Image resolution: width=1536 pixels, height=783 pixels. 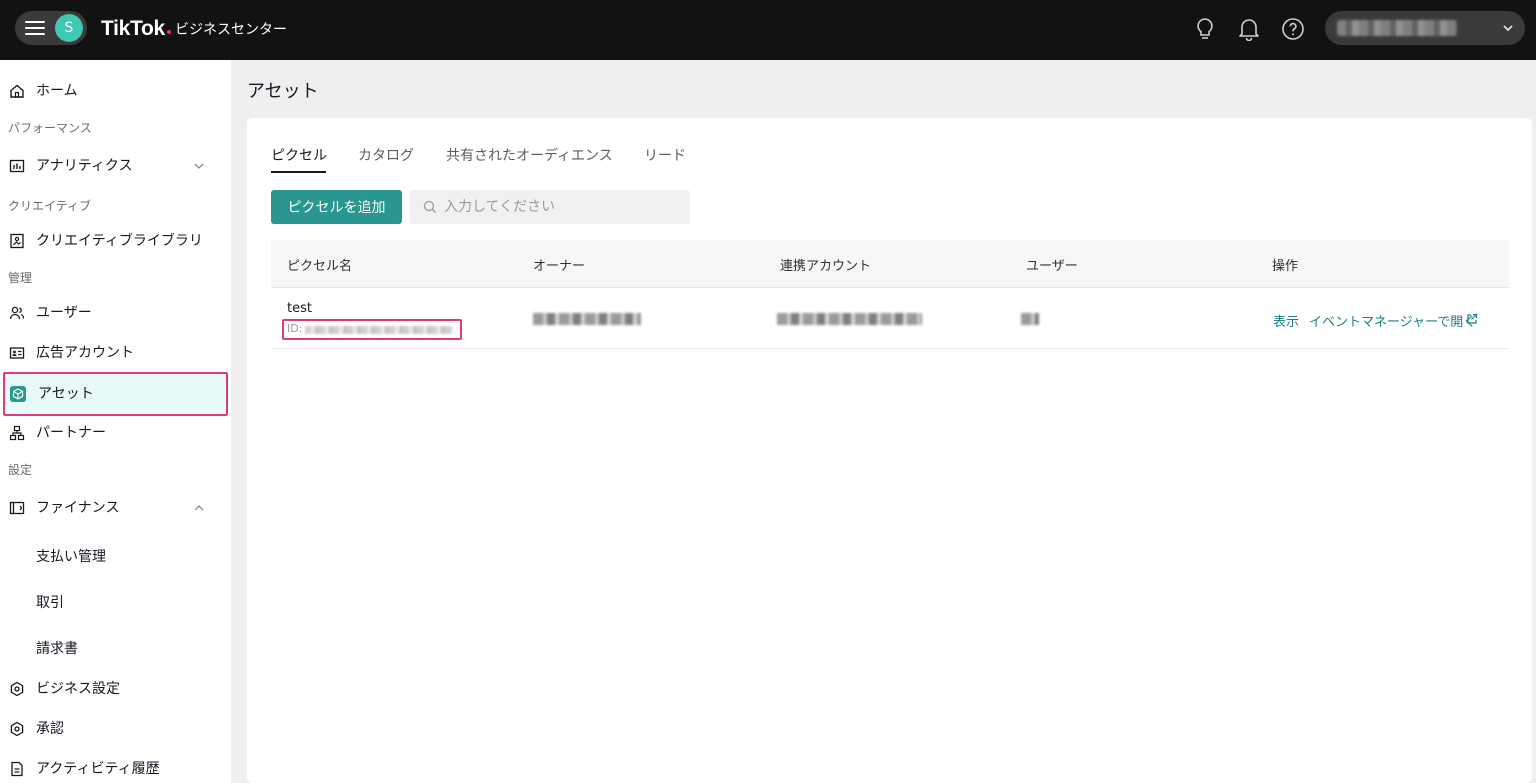 I want to click on sidebar-item-partners: パートナー, so click(x=115, y=433).